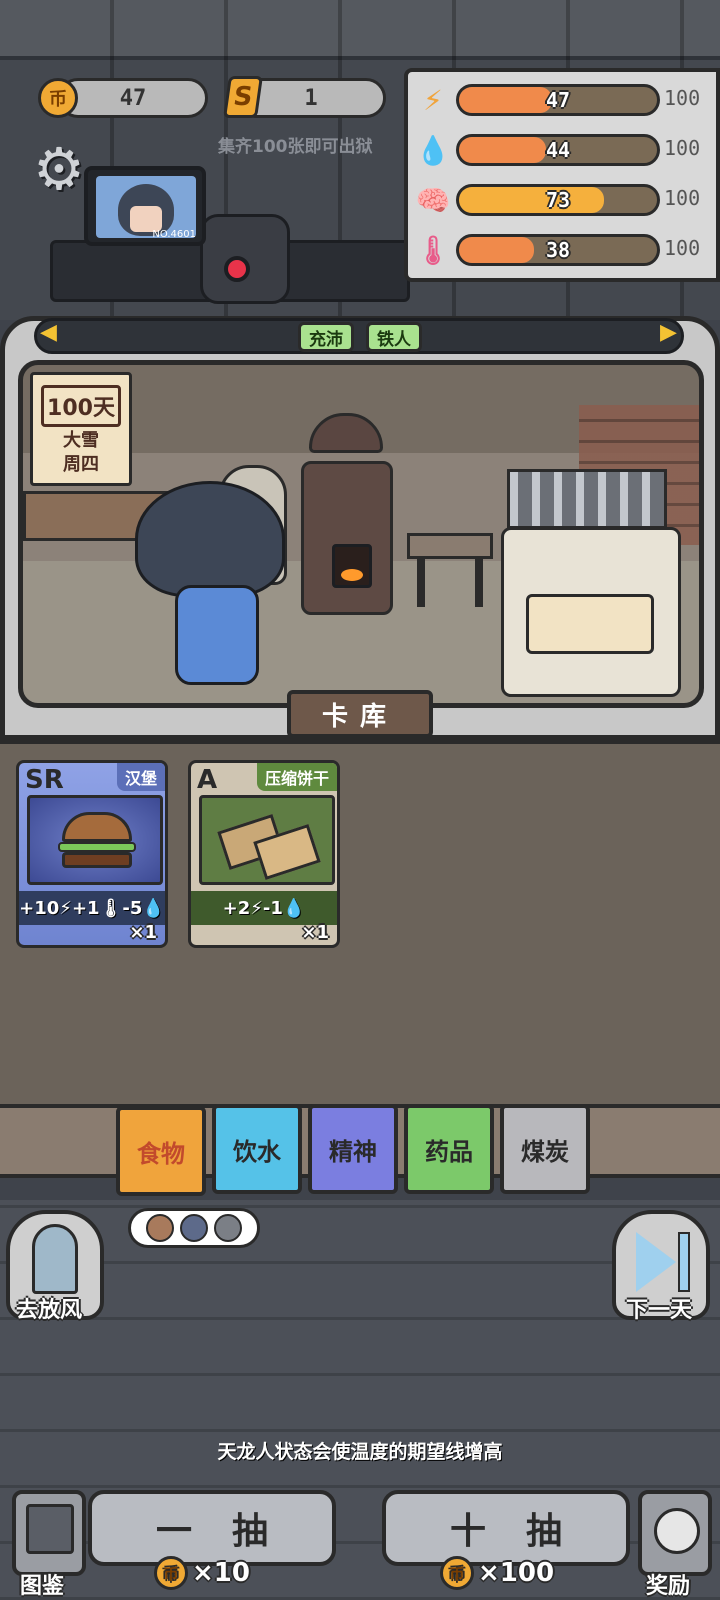 The height and width of the screenshot is (1600, 720). Describe the element at coordinates (42, 1586) in the screenshot. I see `codex-label: 图鉴` at that location.